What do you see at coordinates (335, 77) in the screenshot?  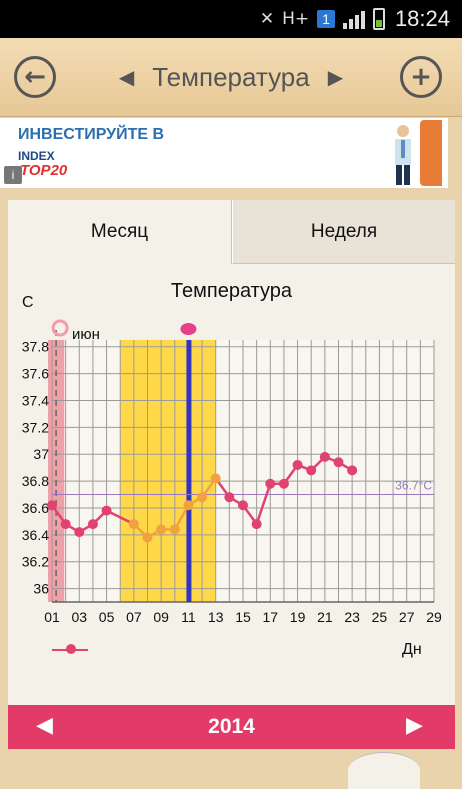 I see `next-chart-icon: ▶` at bounding box center [335, 77].